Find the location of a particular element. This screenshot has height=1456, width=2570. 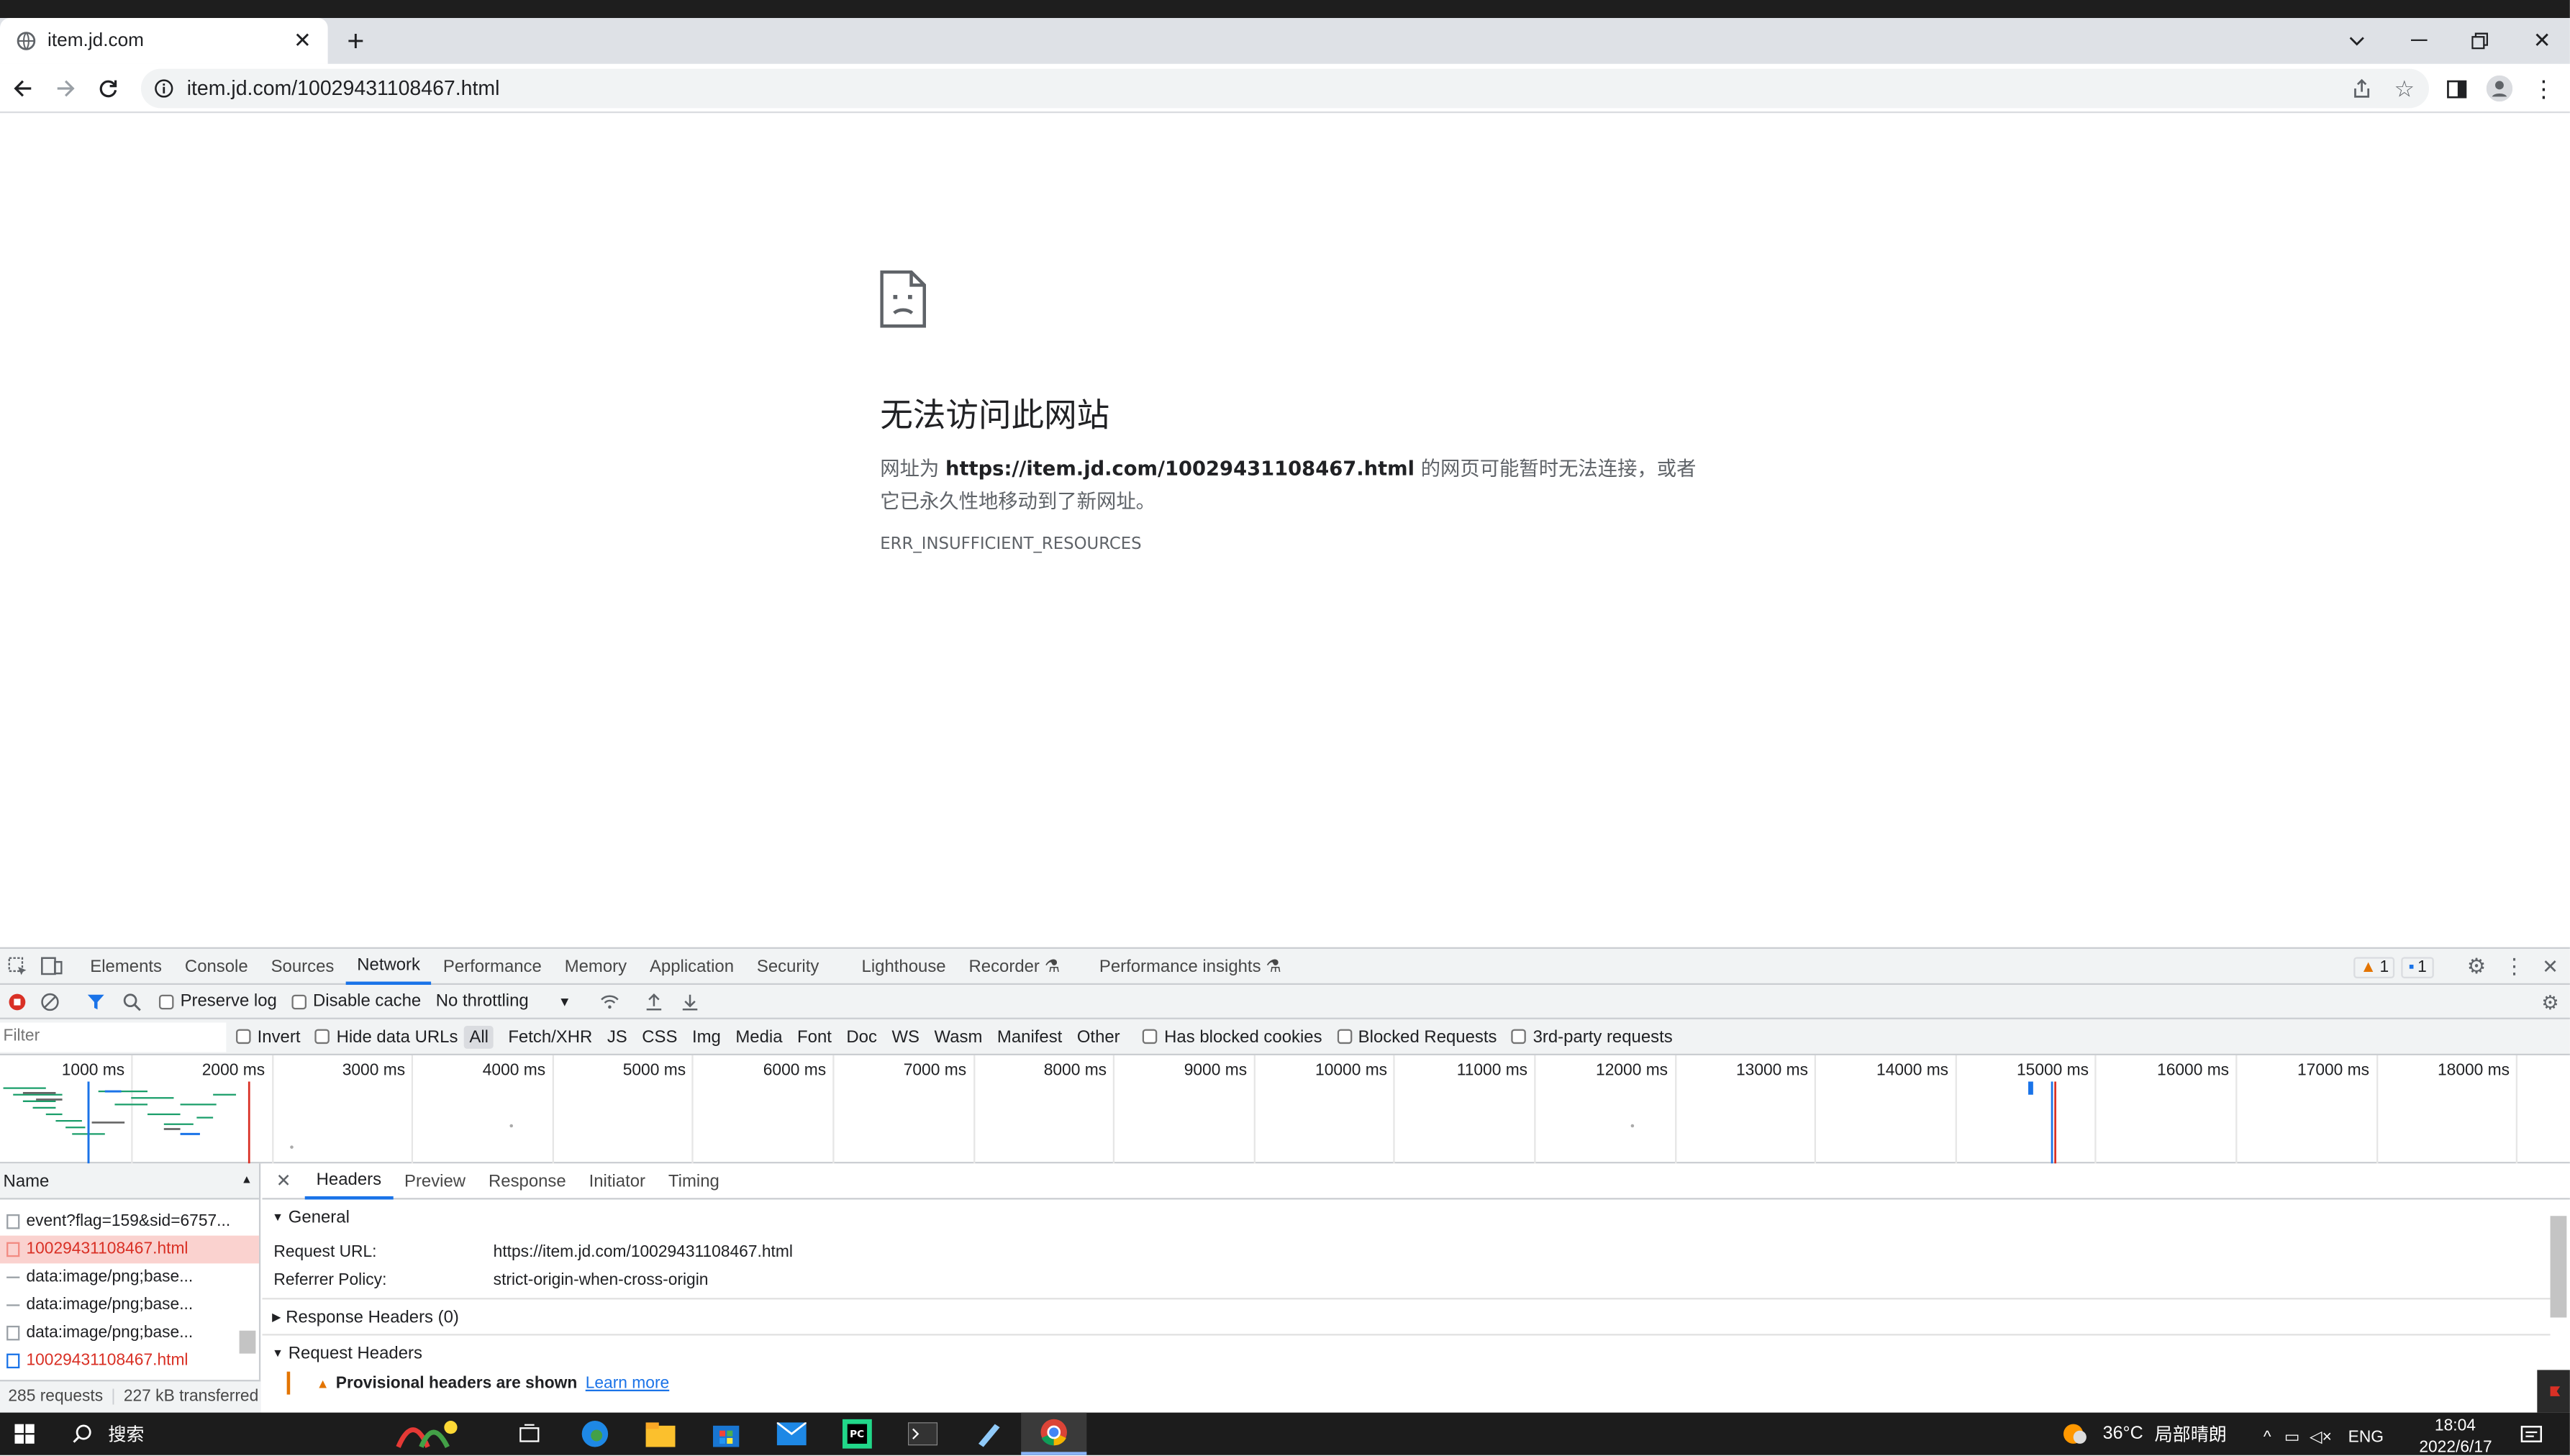

learn-more-link: Learn more is located at coordinates (627, 1383).